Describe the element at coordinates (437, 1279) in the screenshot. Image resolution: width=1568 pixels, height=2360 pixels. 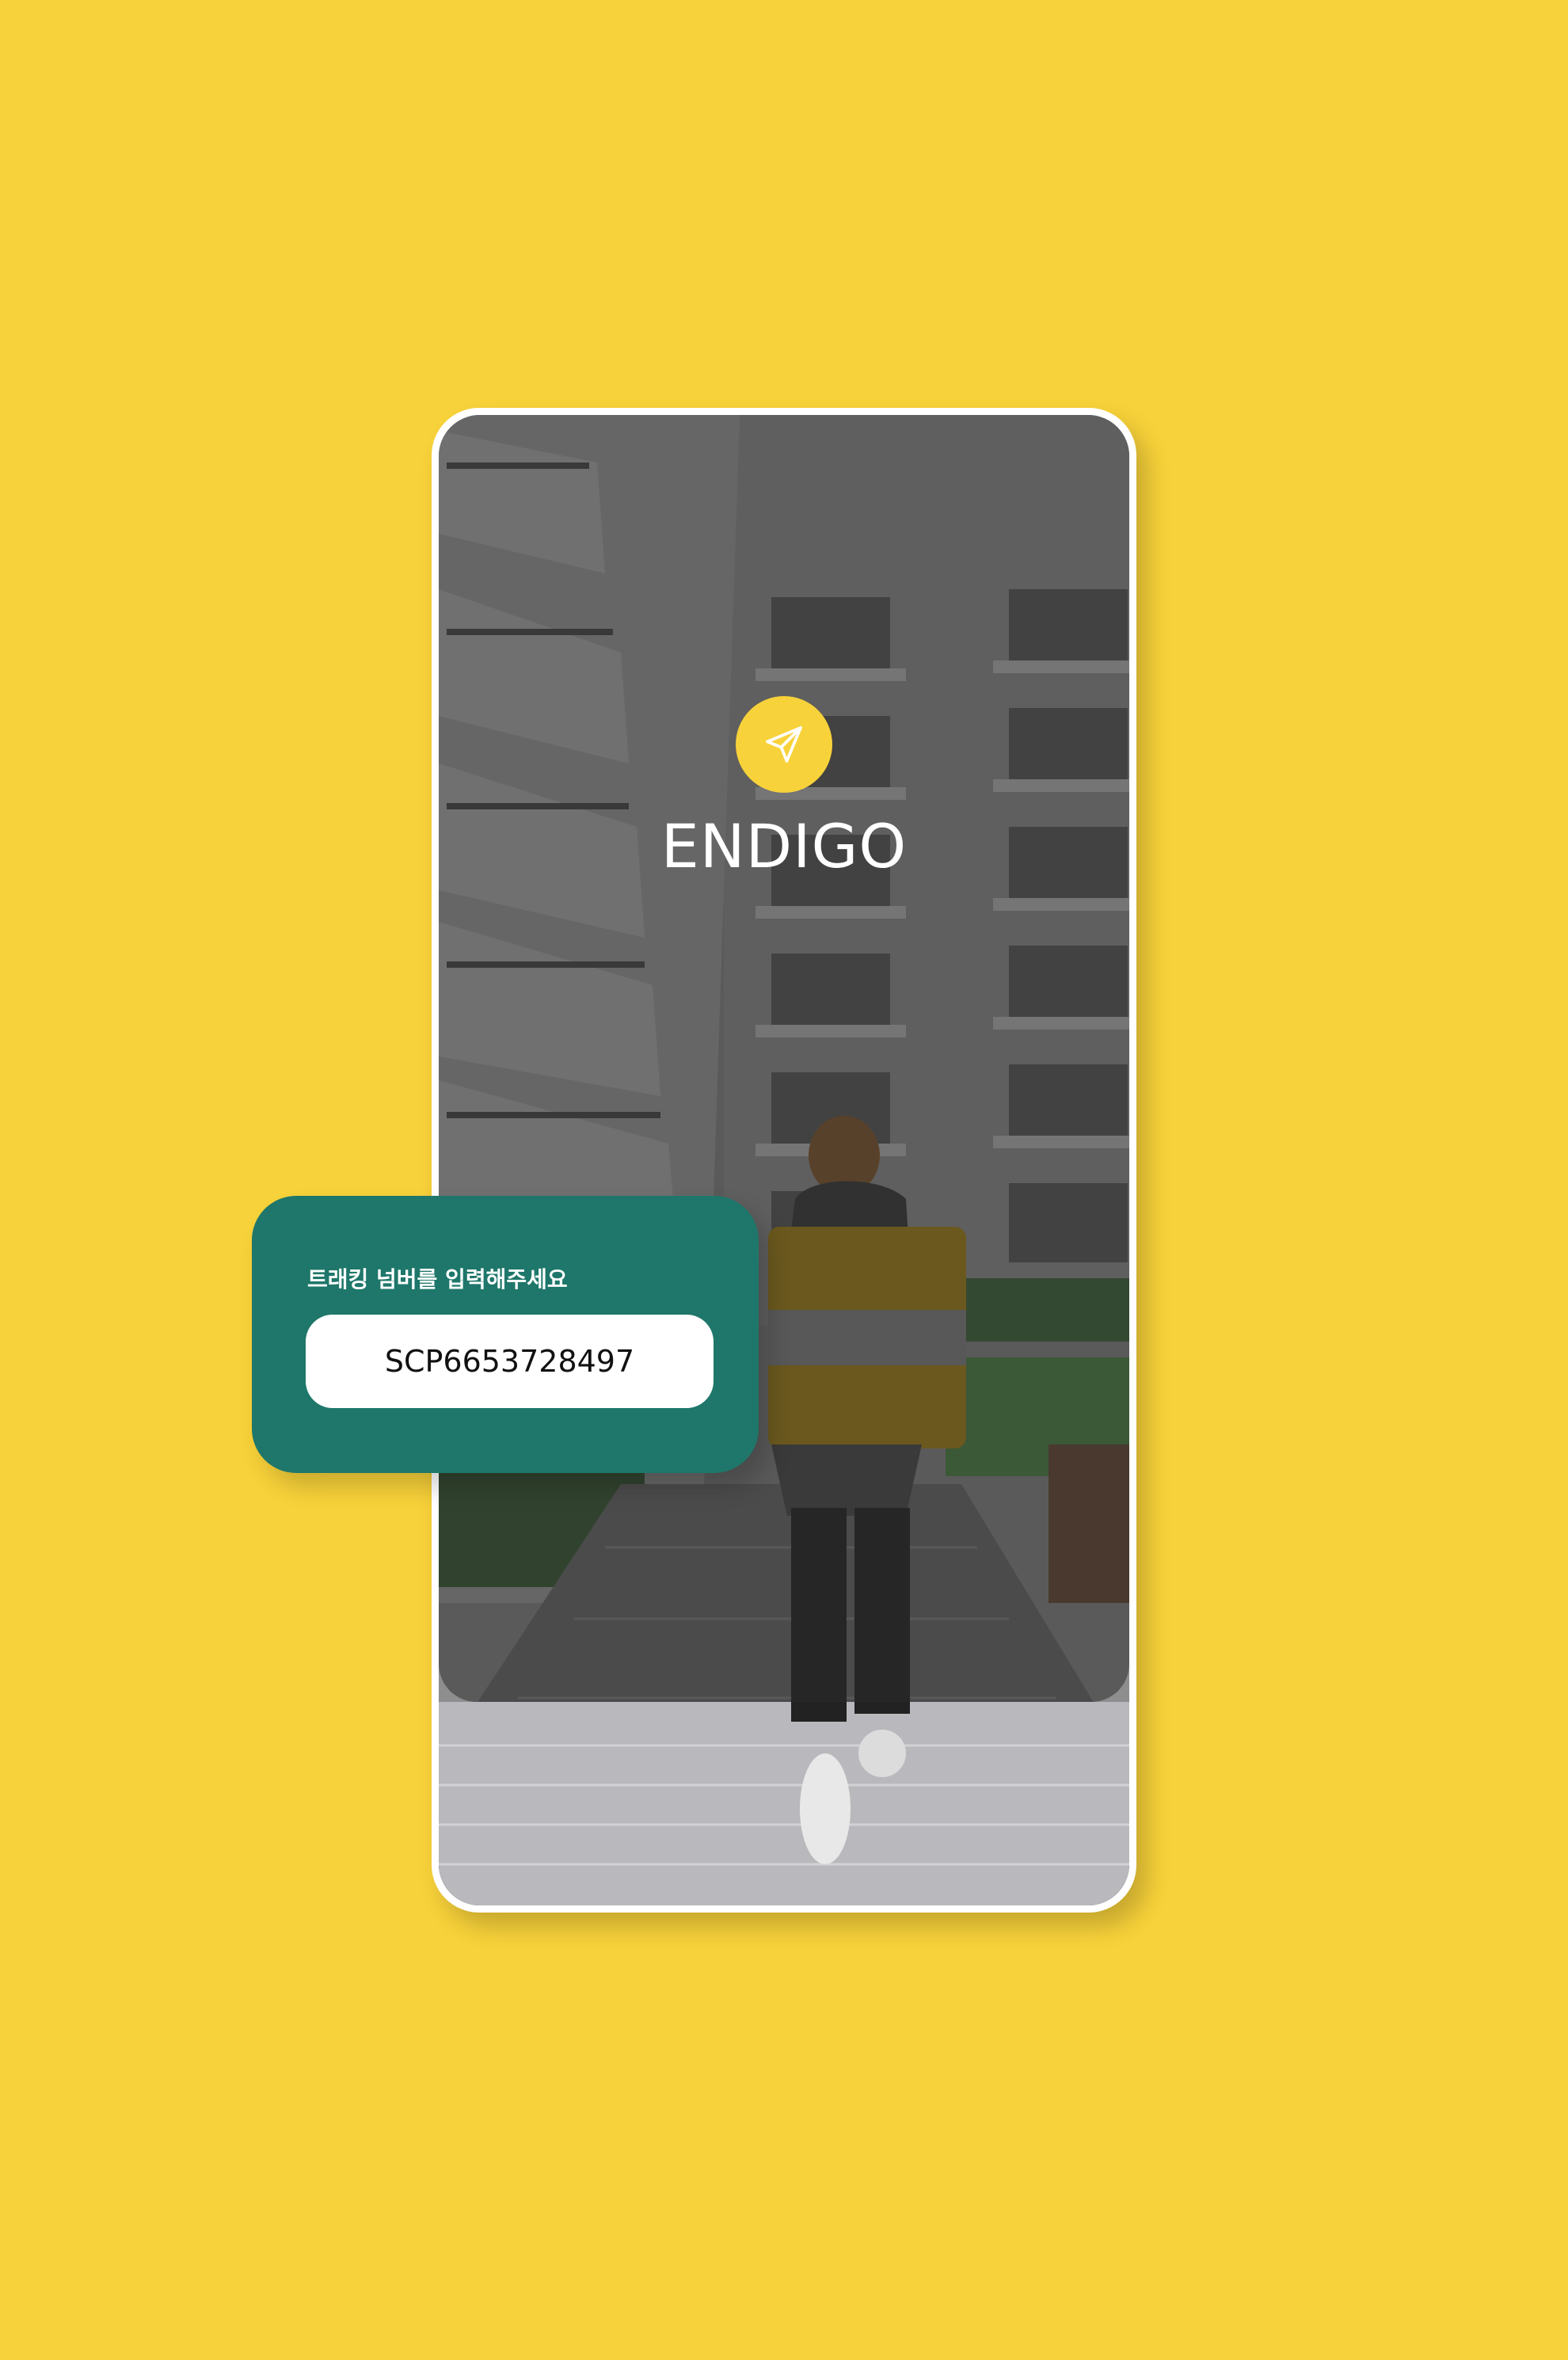
I see `tracking-label: 트래킹 넘버를 입력해주세요` at that location.